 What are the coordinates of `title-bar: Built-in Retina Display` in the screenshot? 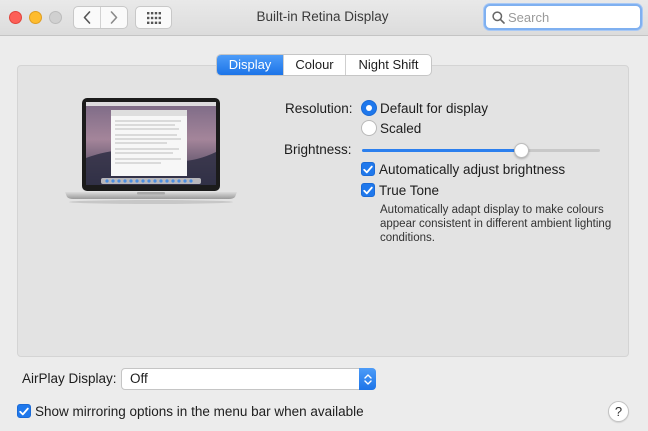 It's located at (324, 18).